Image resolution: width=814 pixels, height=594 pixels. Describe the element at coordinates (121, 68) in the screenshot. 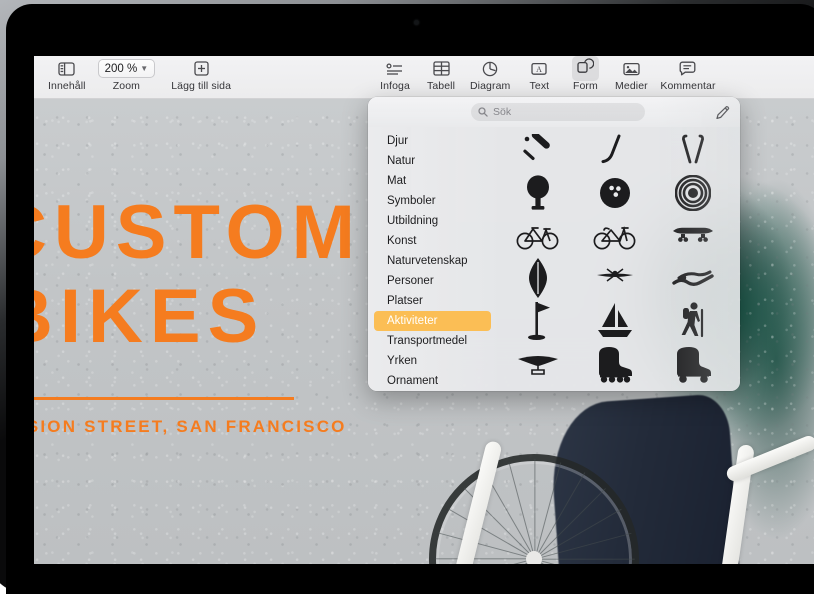

I see `zoom-value: 200 %` at that location.